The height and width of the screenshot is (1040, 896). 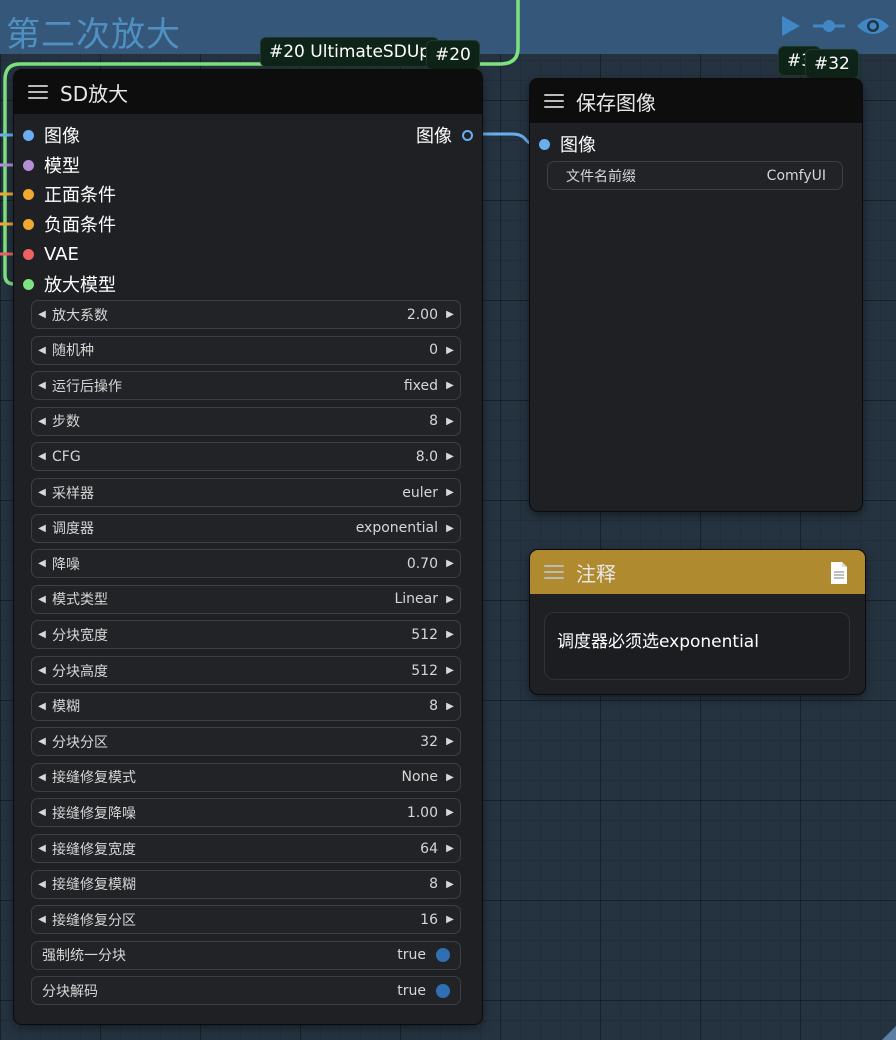 What do you see at coordinates (889, 1033) in the screenshot?
I see `resize-corner` at bounding box center [889, 1033].